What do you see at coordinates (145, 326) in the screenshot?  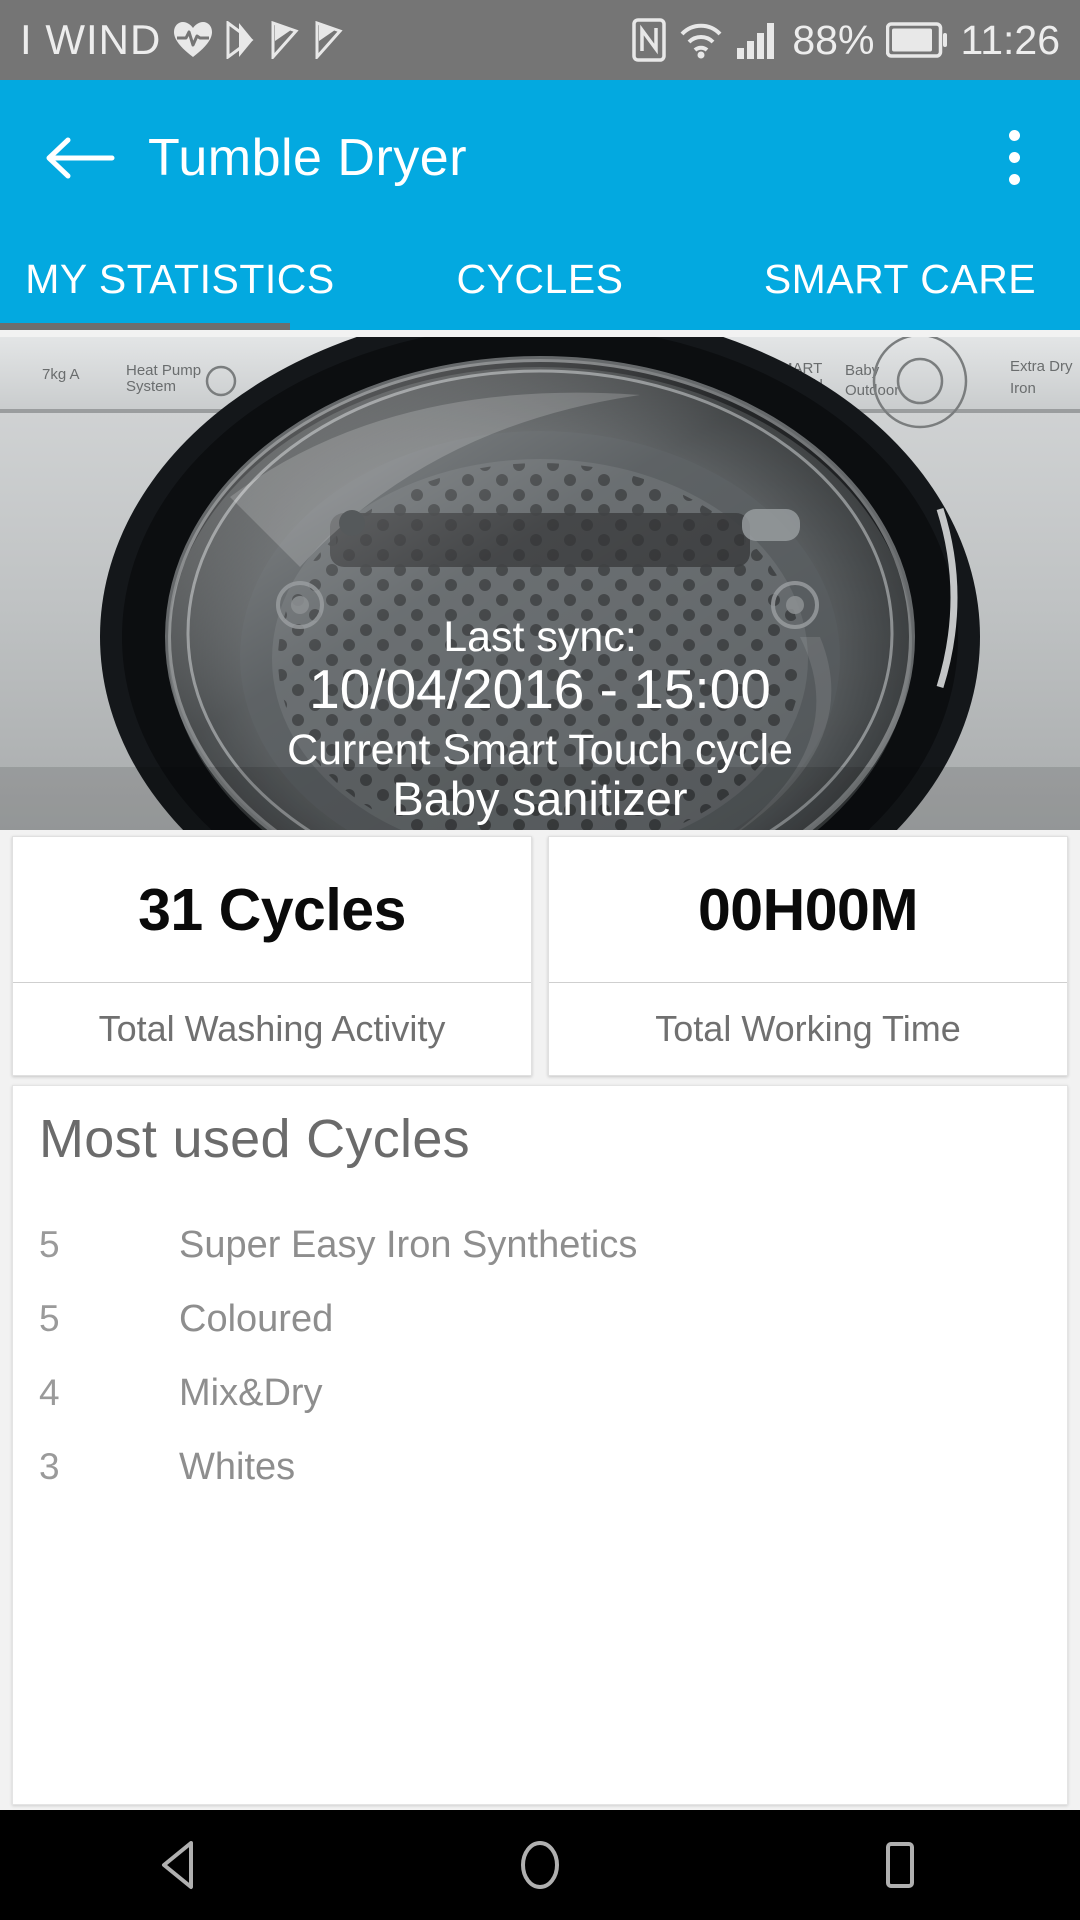 I see `tab-selected-indicator` at bounding box center [145, 326].